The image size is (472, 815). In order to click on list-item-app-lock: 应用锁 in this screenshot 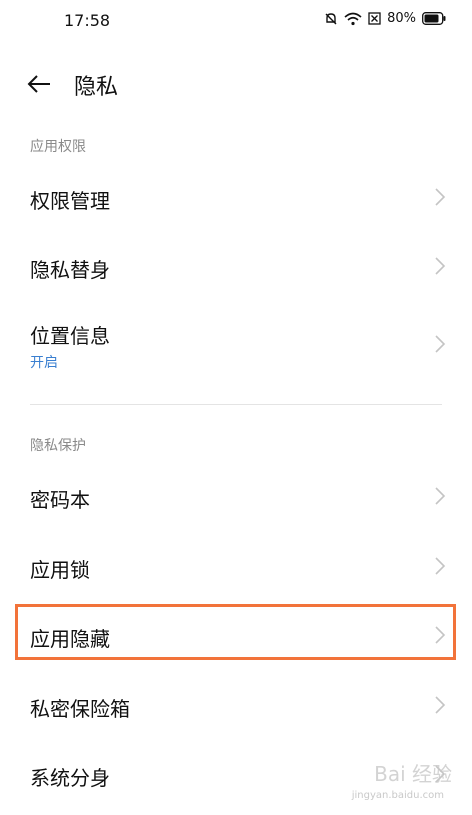, I will do `click(236, 566)`.